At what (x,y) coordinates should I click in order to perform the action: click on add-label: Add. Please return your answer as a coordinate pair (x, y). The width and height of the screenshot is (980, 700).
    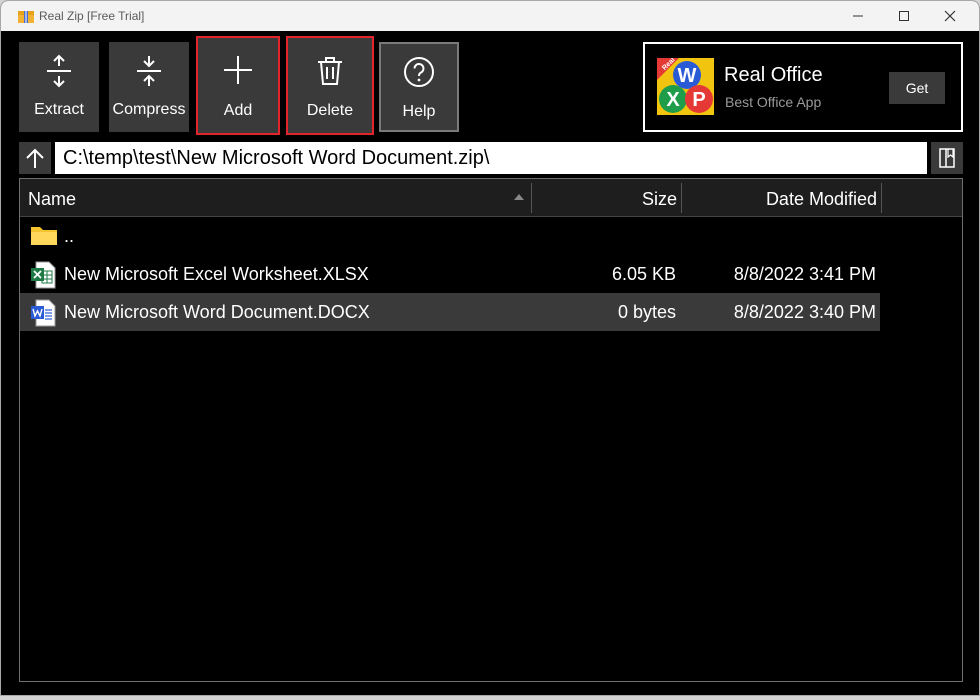
    Looking at the image, I should click on (238, 110).